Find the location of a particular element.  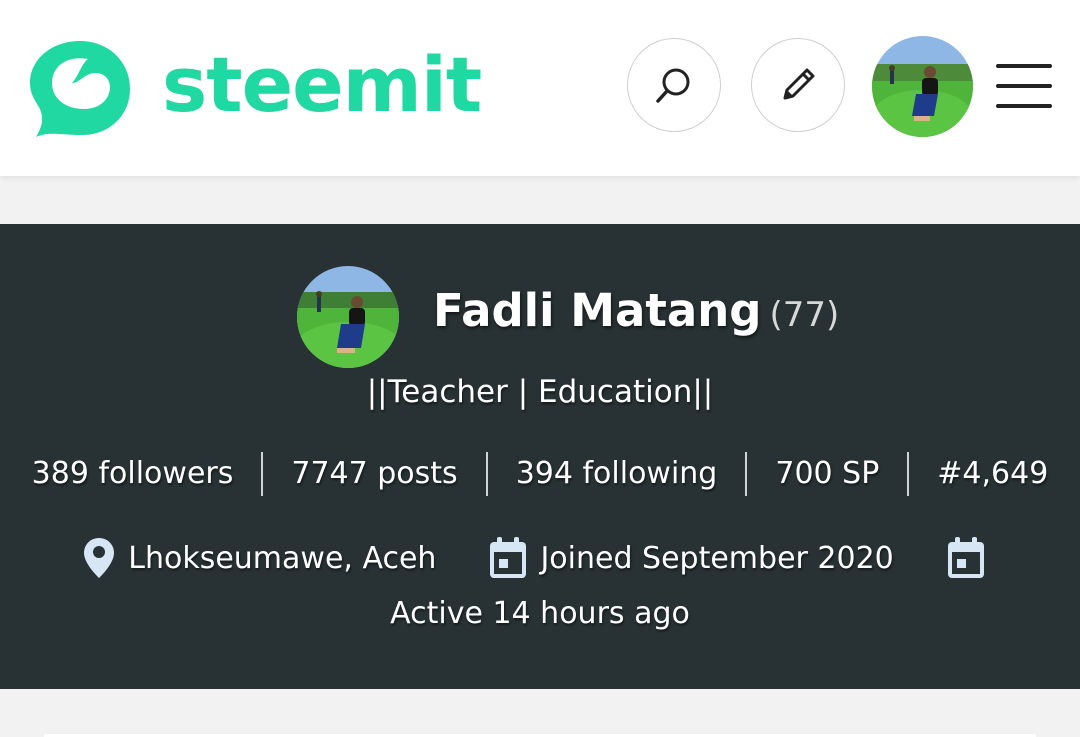

joined-text: Joined September 2020 is located at coordinates (717, 558).